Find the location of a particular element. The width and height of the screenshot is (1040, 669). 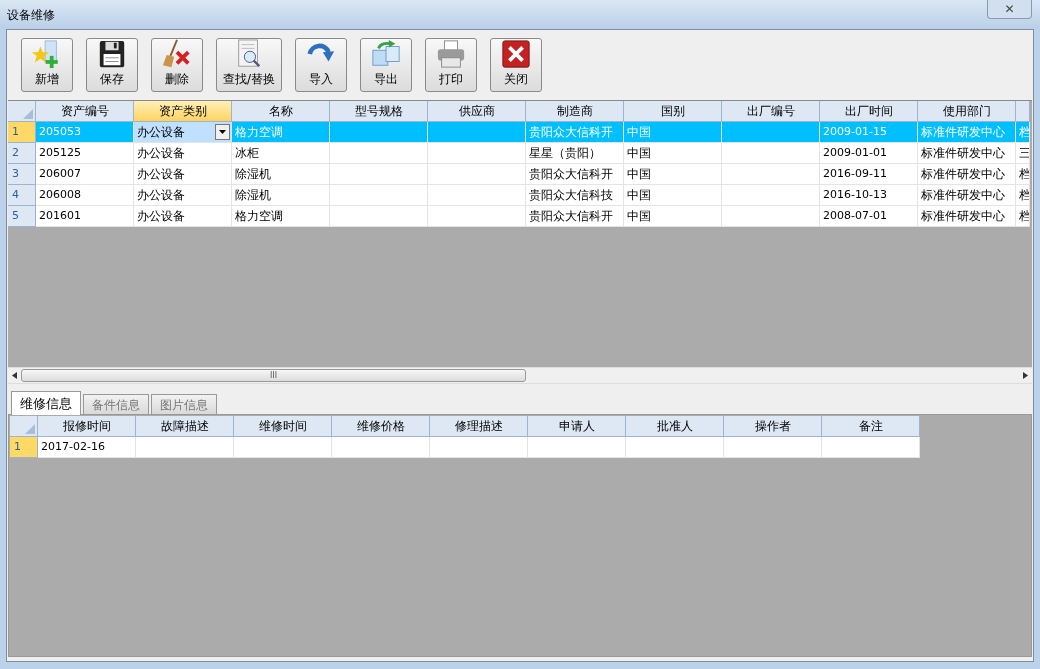

broom-cross-icon is located at coordinates (177, 54).